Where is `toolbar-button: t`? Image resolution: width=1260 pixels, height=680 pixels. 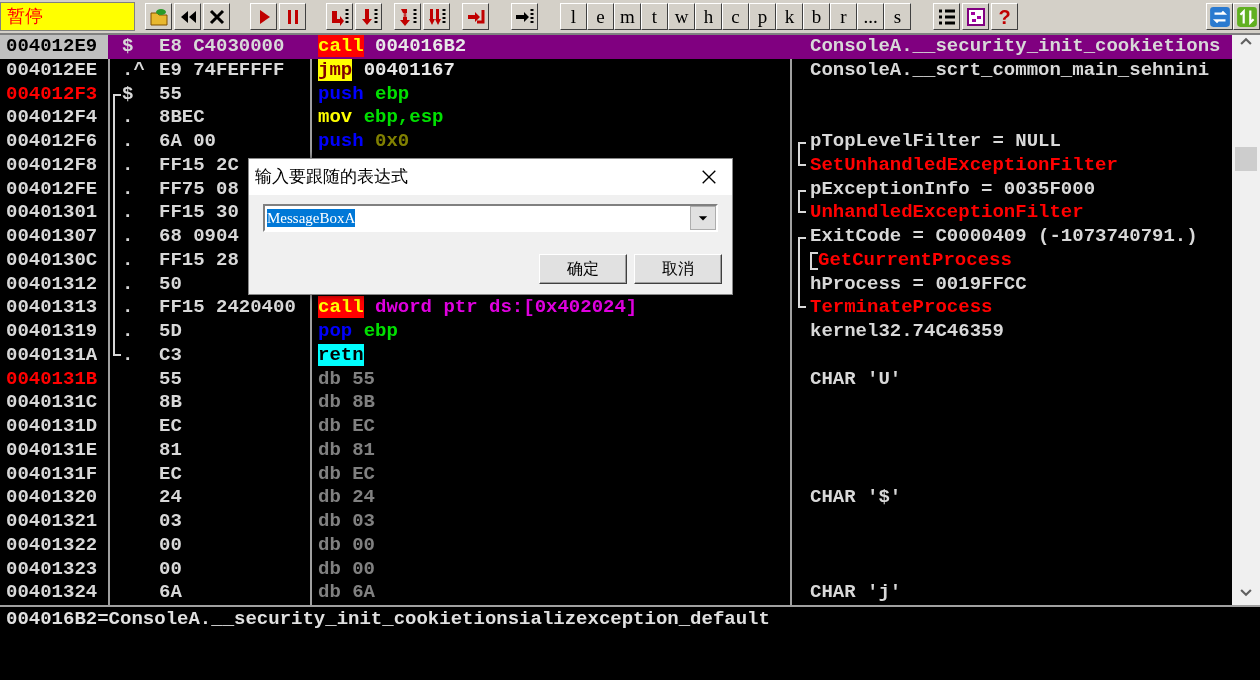
toolbar-button: t is located at coordinates (654, 16).